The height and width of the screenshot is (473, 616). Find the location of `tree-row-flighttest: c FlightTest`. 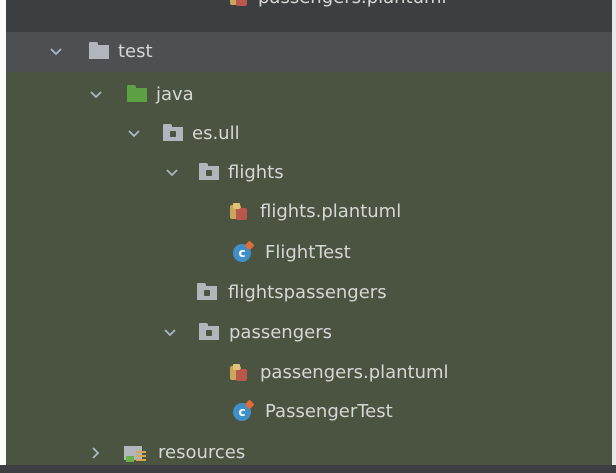

tree-row-flighttest: c FlightTest is located at coordinates (309, 253).